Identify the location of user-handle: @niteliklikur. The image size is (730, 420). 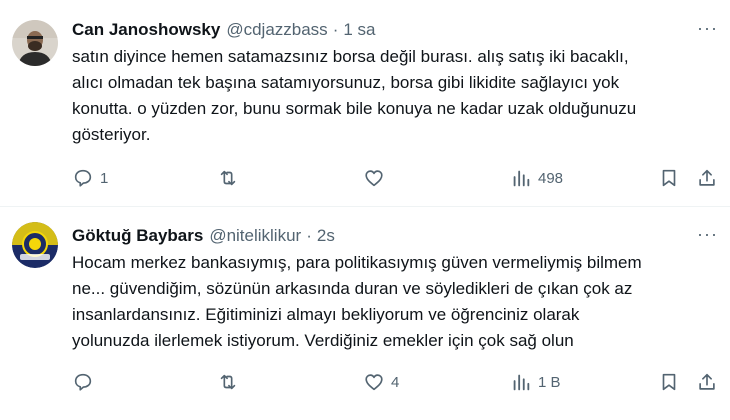
(255, 236).